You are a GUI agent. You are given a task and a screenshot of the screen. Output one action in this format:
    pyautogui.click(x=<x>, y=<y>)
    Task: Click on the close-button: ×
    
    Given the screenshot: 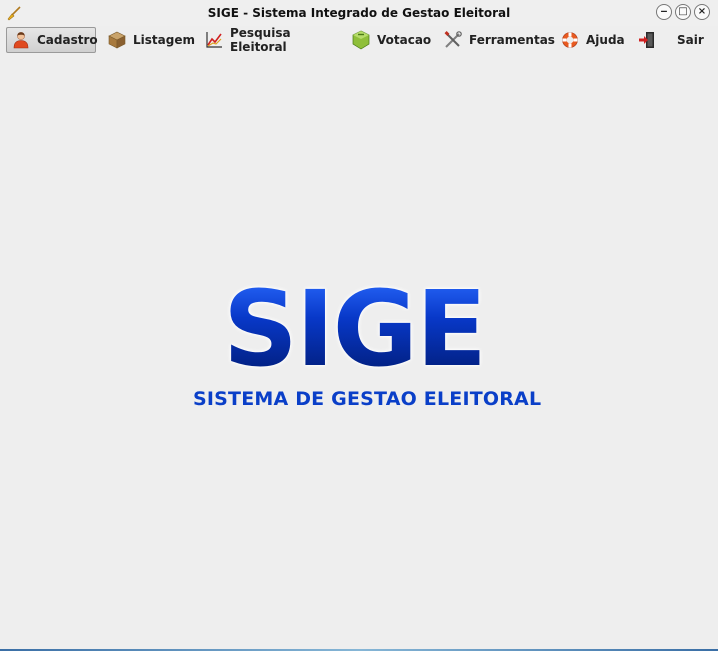 What is the action you would take?
    pyautogui.click(x=702, y=12)
    